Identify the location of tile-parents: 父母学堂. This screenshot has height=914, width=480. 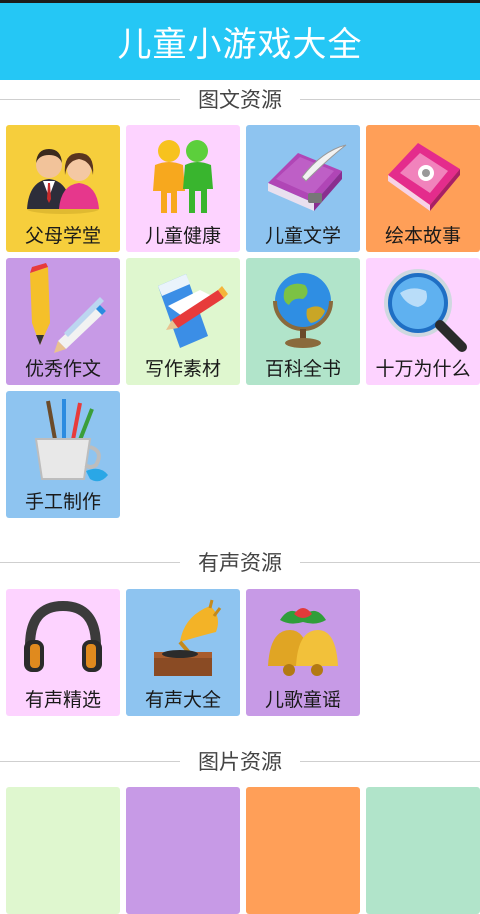
(63, 188).